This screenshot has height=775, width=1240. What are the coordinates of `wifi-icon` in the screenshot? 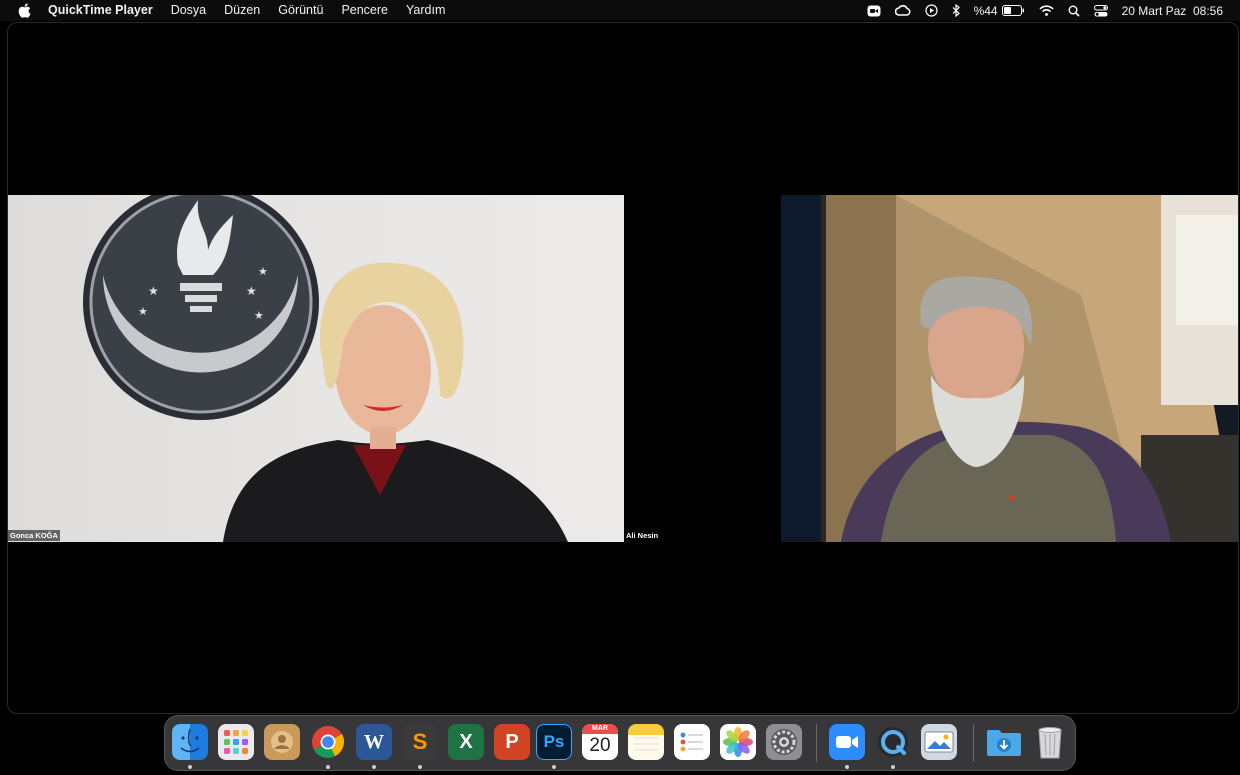 It's located at (1046, 10).